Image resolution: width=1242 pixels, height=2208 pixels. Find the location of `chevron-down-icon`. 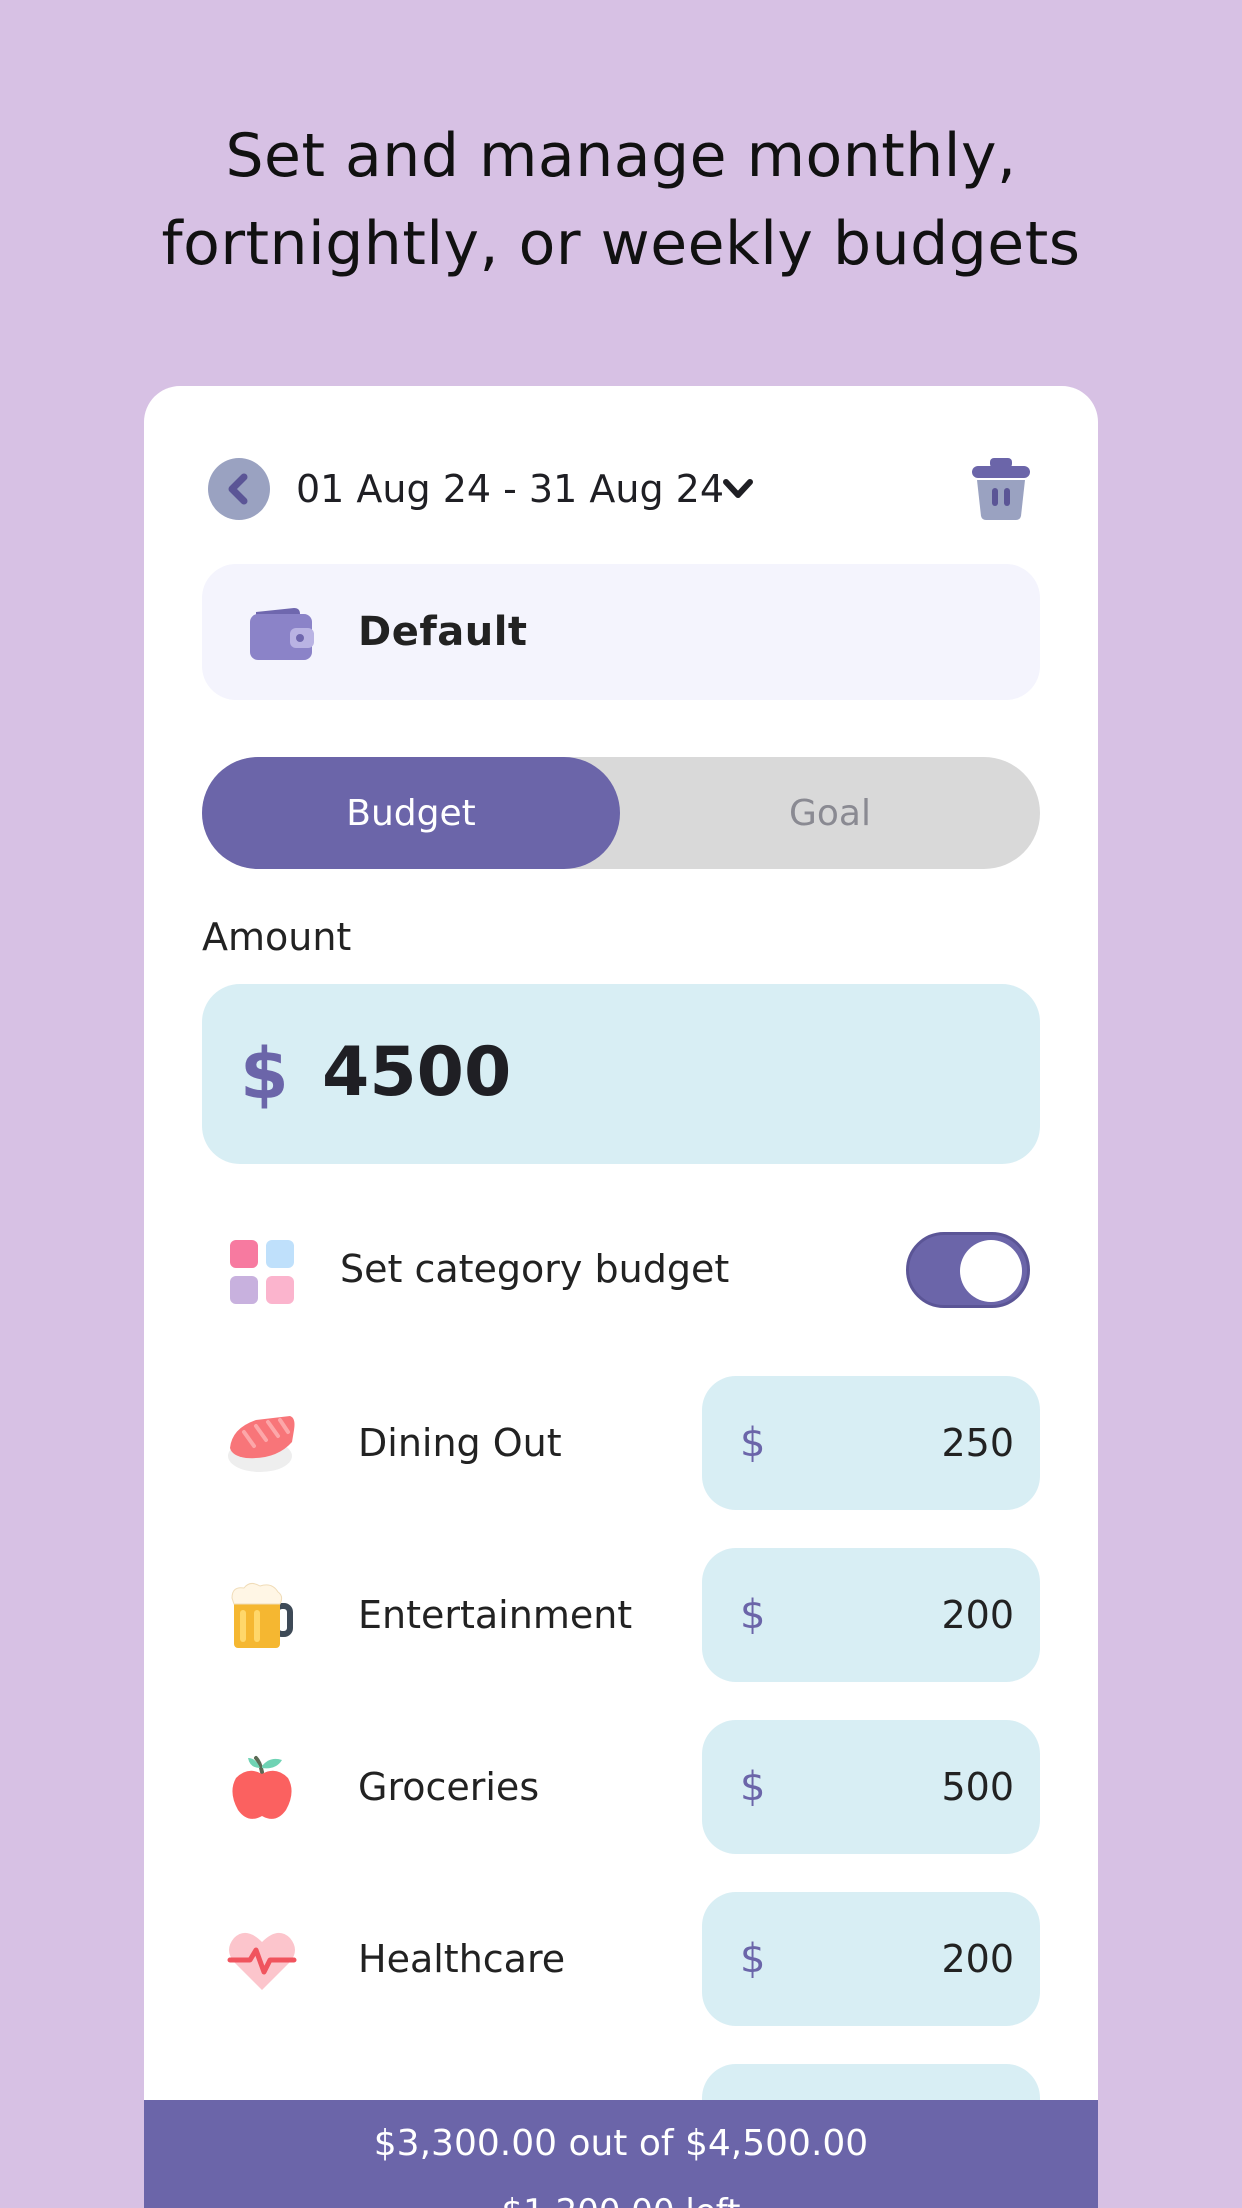

chevron-down-icon is located at coordinates (738, 489).